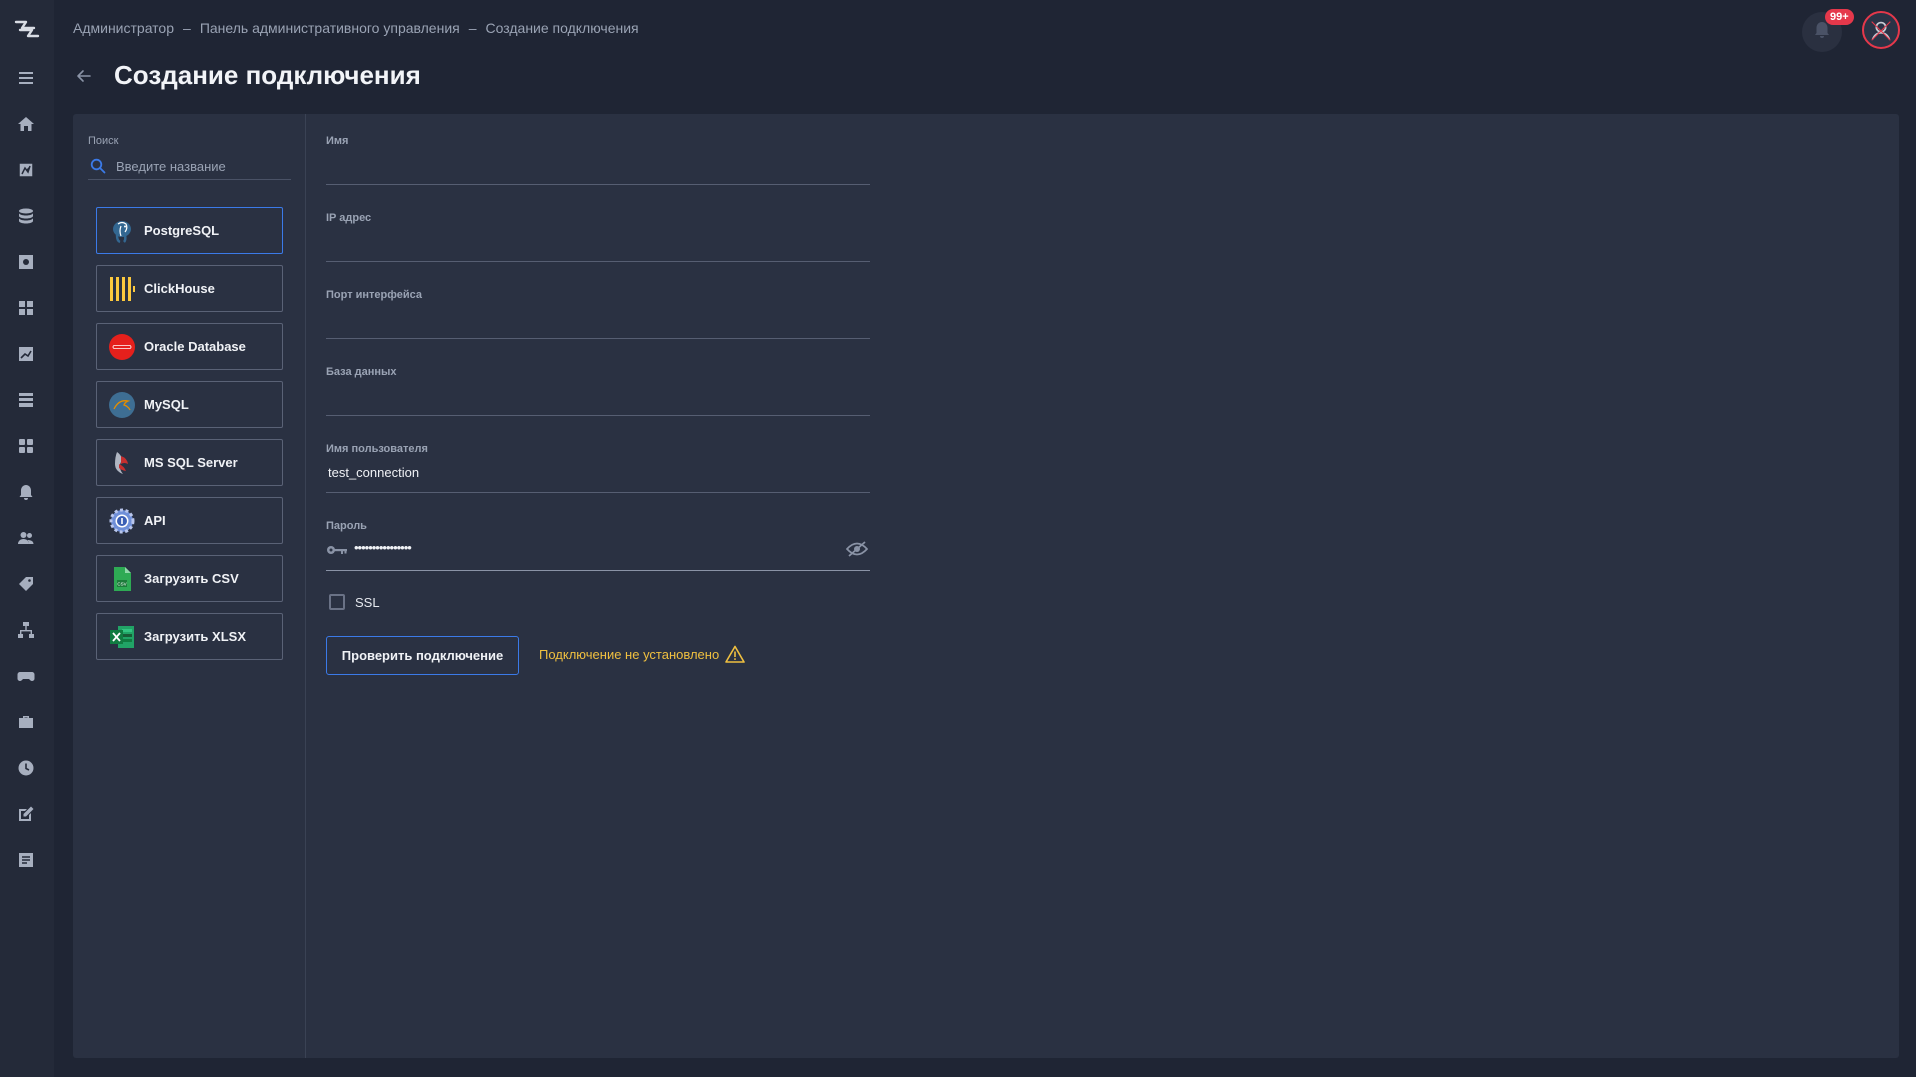  Describe the element at coordinates (267, 75) in the screenshot. I see `page-title: Создание подключения` at that location.